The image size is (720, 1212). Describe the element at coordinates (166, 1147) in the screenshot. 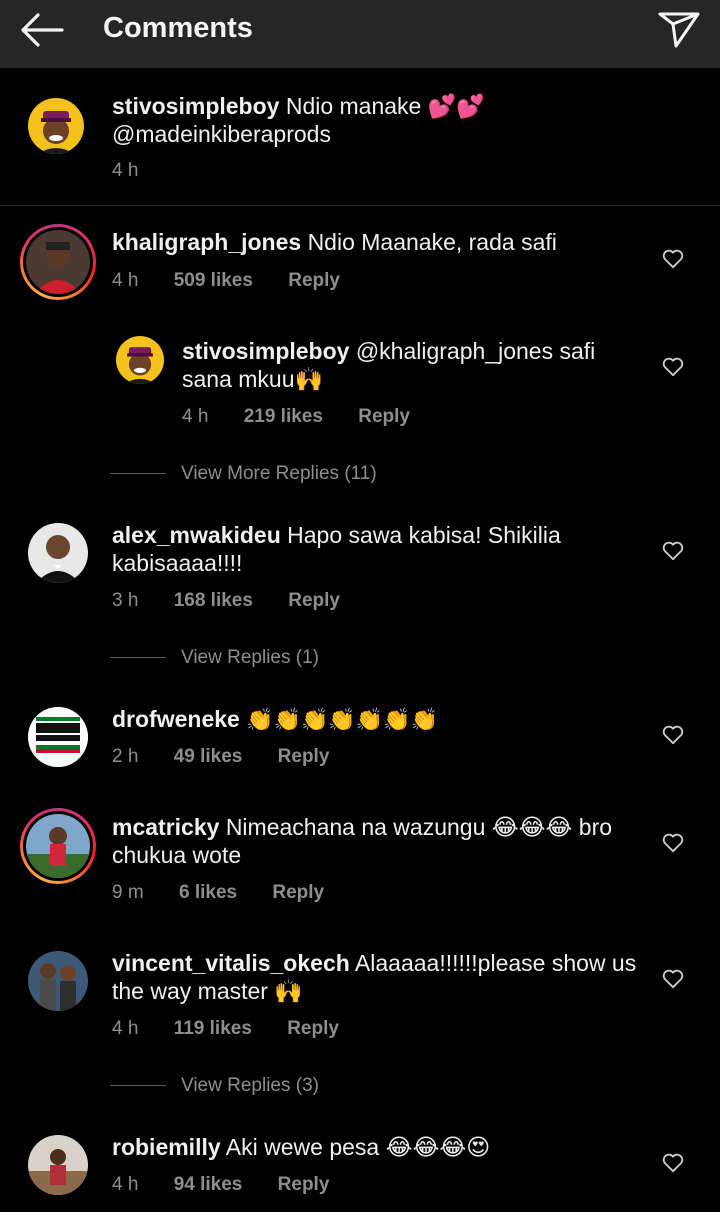

I see `comment-username: robiemilly` at that location.